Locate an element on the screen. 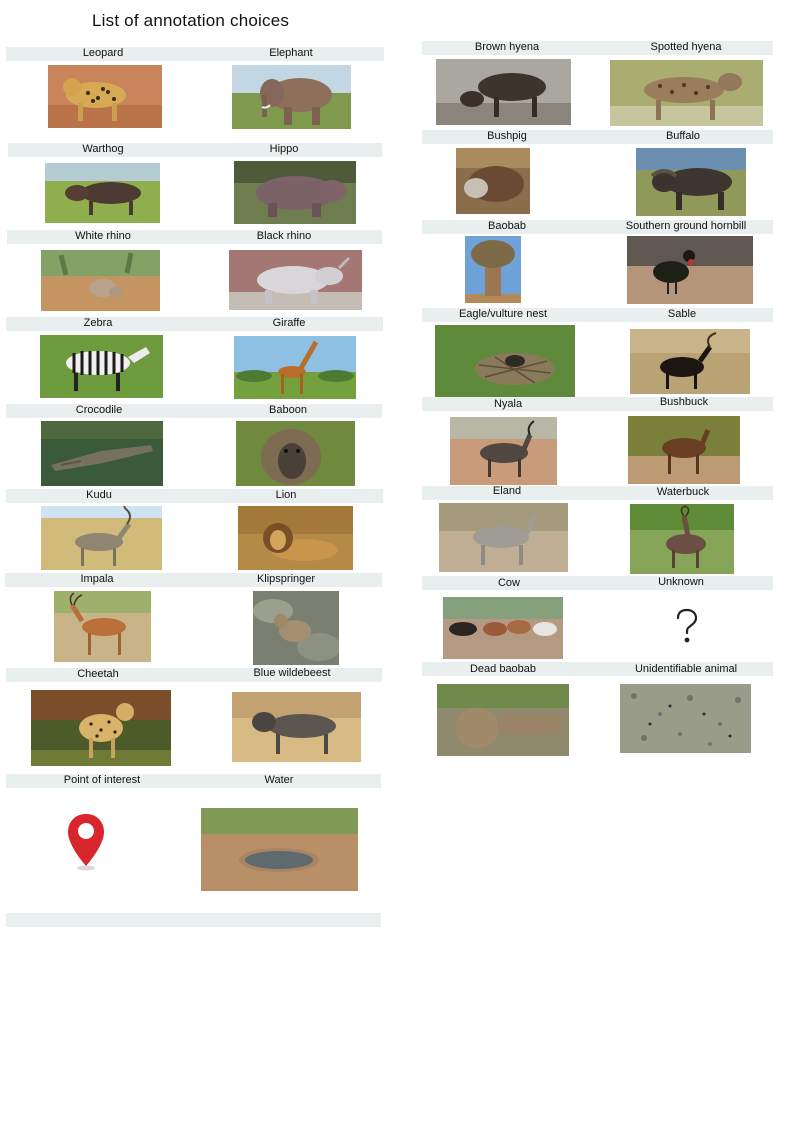 This screenshot has height=1123, width=794. label-dead-baobab: Dead baobab is located at coordinates (503, 669).